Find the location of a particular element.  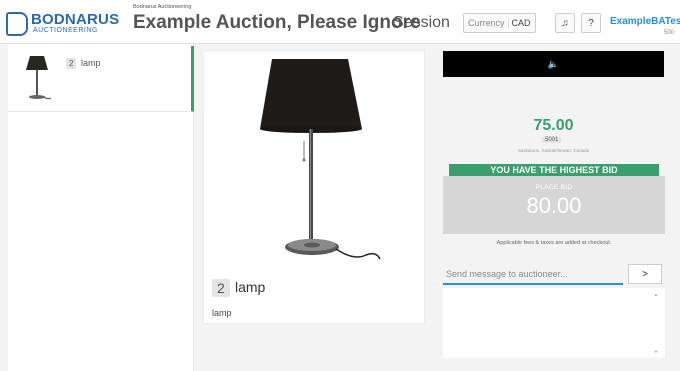

speaker-icon: 🔈 is located at coordinates (553, 64).